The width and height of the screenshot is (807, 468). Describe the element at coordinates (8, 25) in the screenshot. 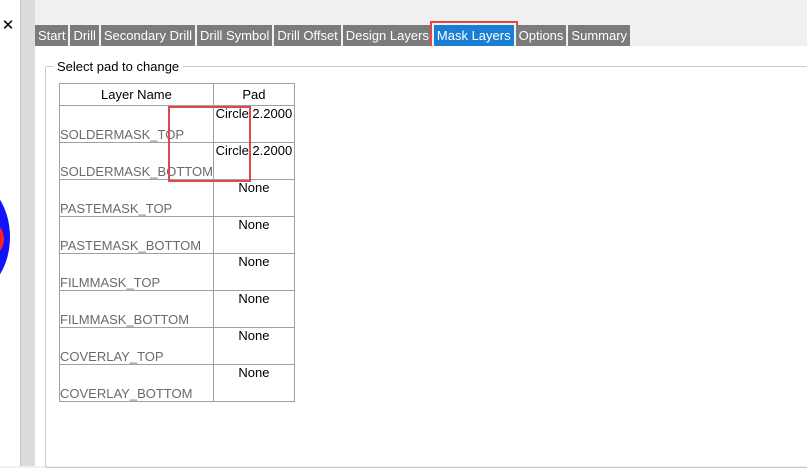

I see `close-icon: ✕` at that location.